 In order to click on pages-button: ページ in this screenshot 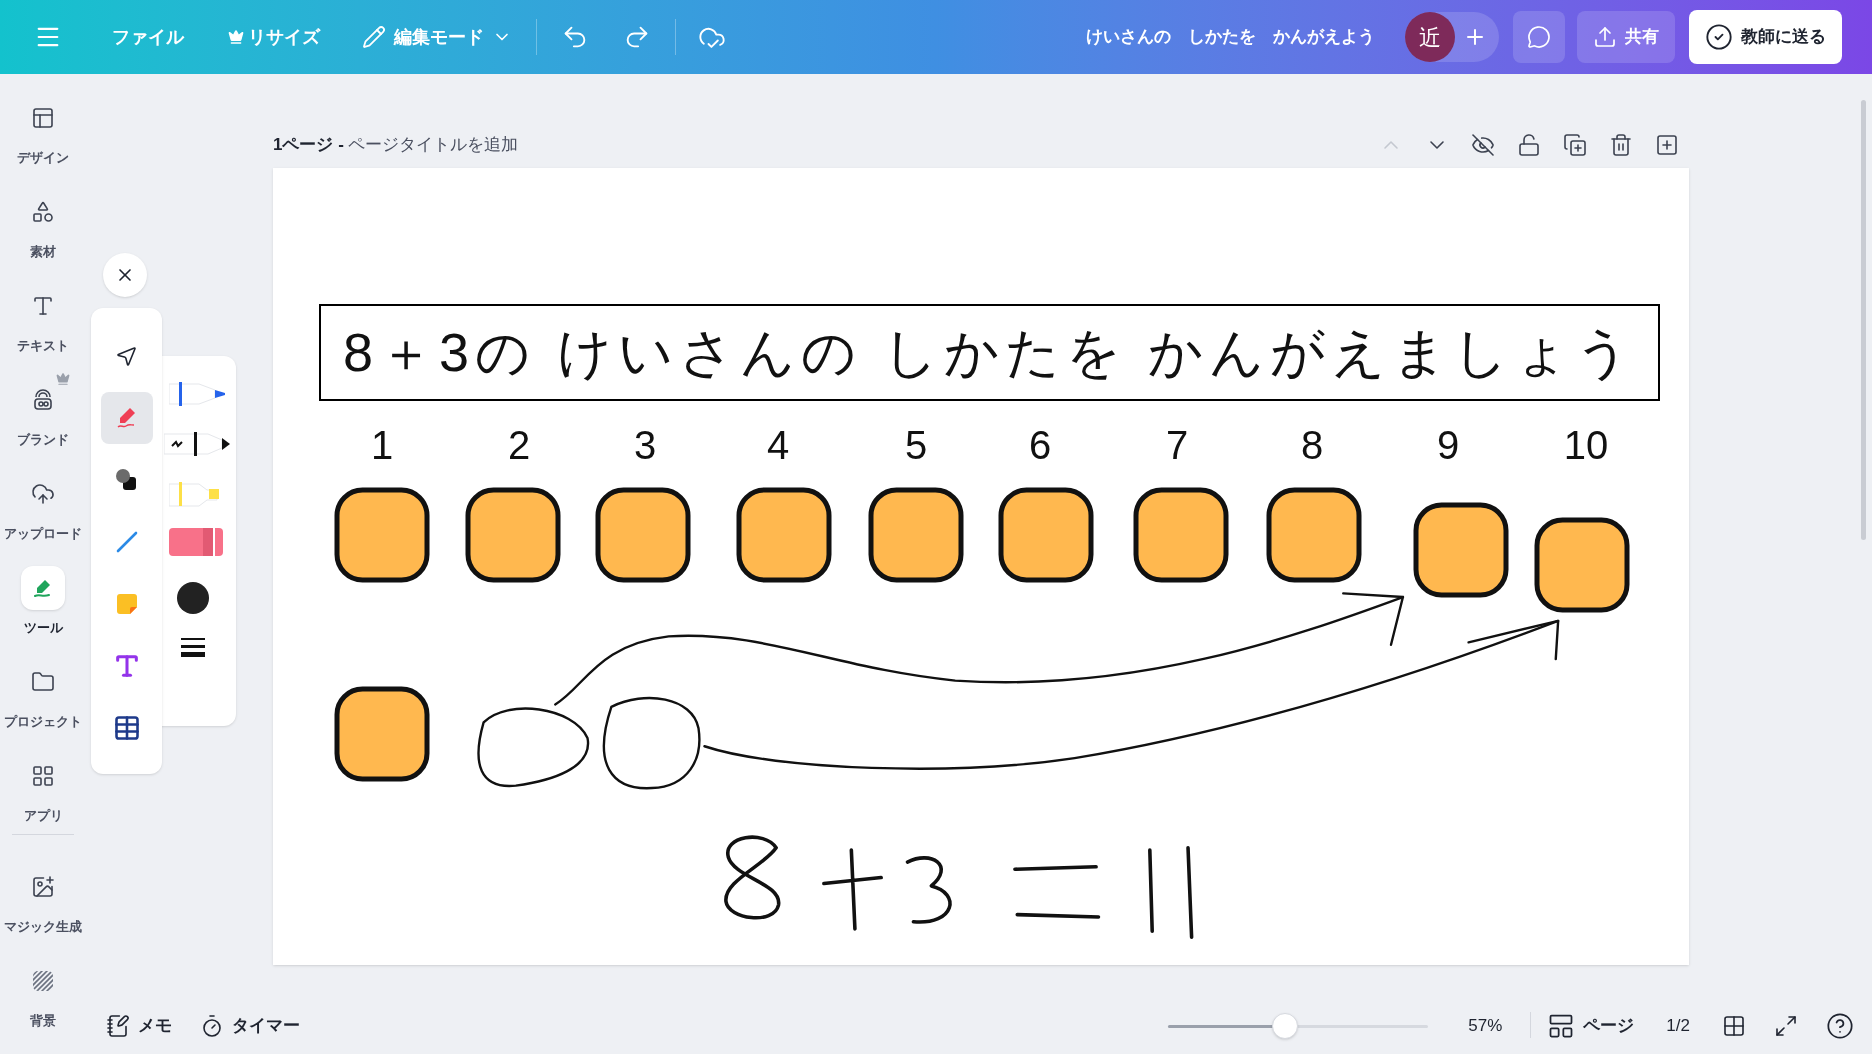, I will do `click(1591, 1026)`.